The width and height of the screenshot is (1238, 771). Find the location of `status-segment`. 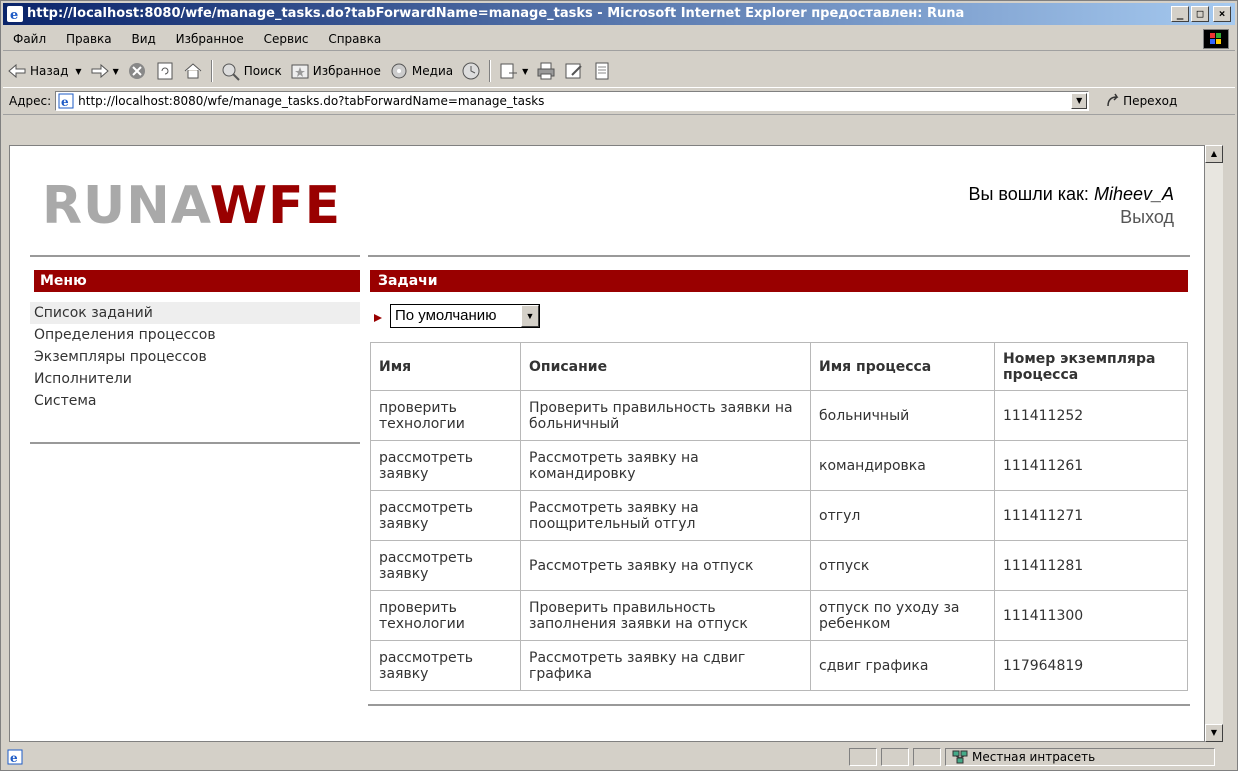

status-segment is located at coordinates (863, 757).